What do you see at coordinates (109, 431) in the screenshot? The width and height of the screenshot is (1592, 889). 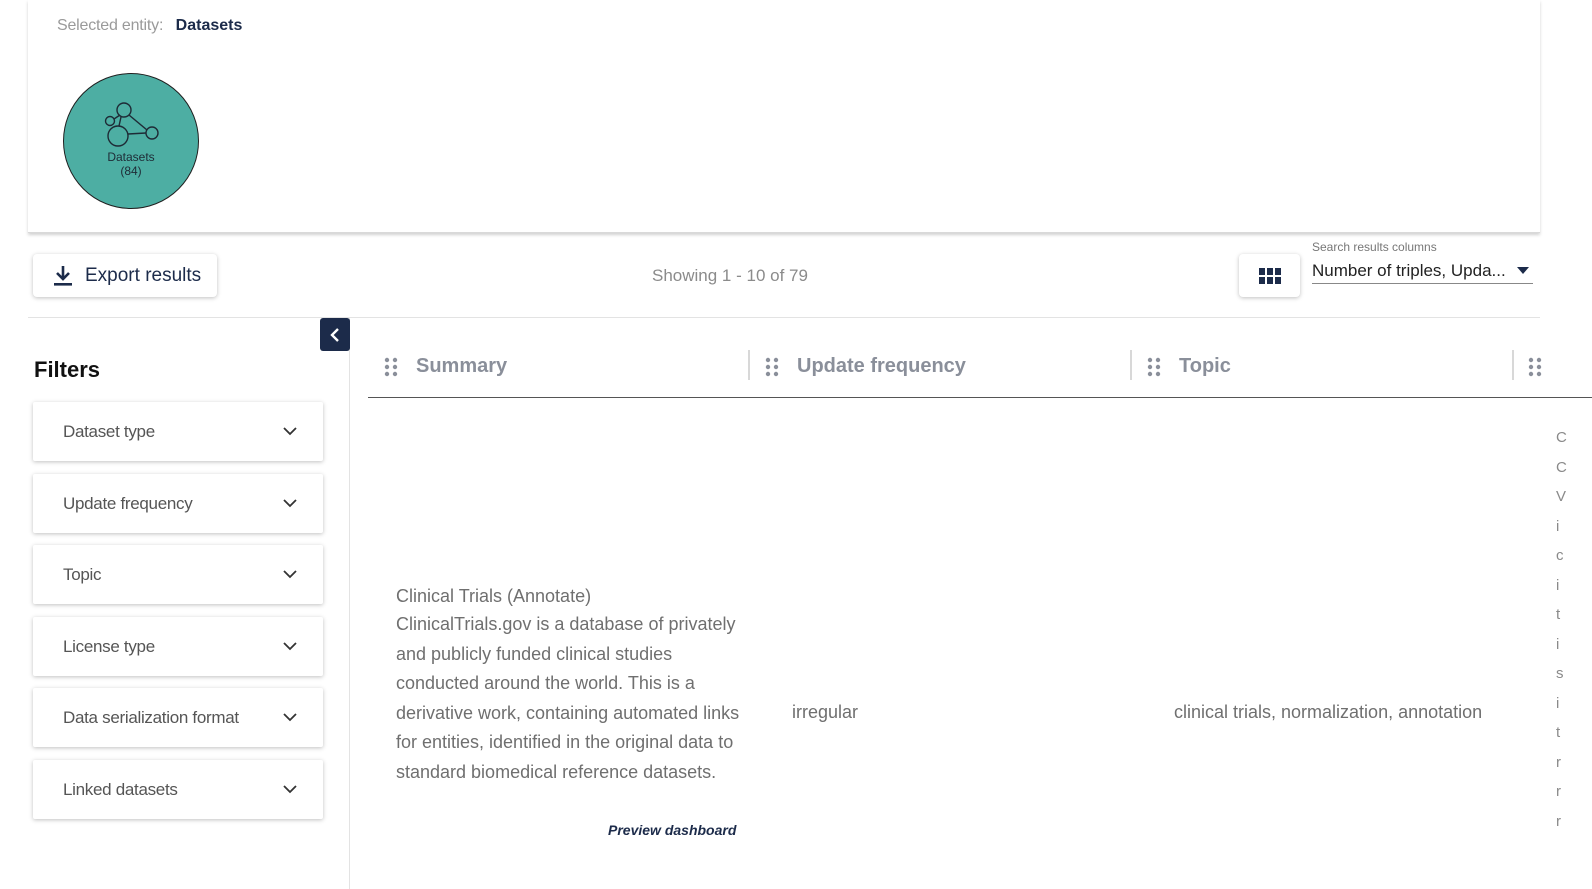 I see `filter-label: Dataset type` at bounding box center [109, 431].